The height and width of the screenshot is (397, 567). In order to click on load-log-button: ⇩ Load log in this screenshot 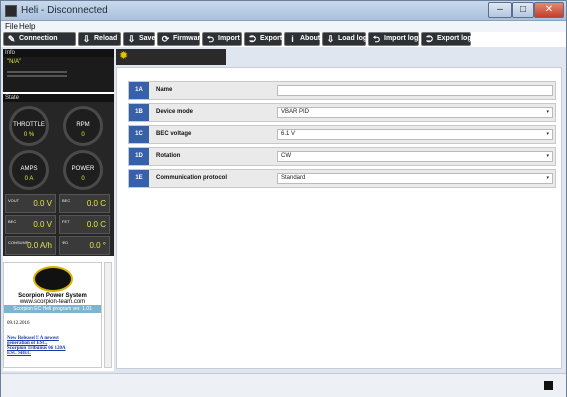, I will do `click(345, 39)`.